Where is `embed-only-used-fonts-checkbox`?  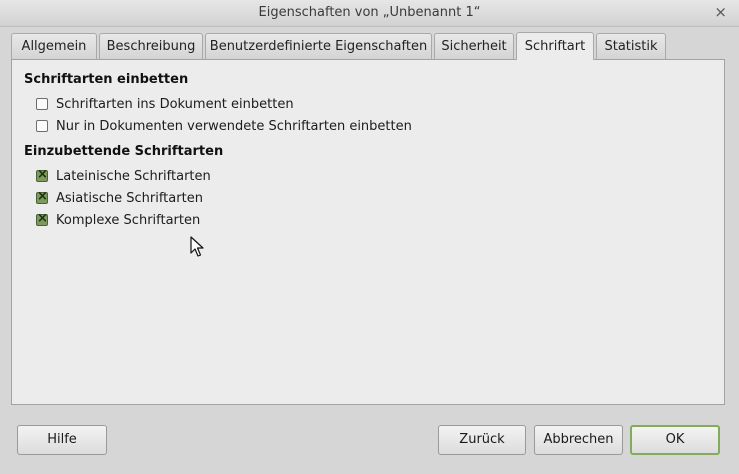
embed-only-used-fonts-checkbox is located at coordinates (42, 126).